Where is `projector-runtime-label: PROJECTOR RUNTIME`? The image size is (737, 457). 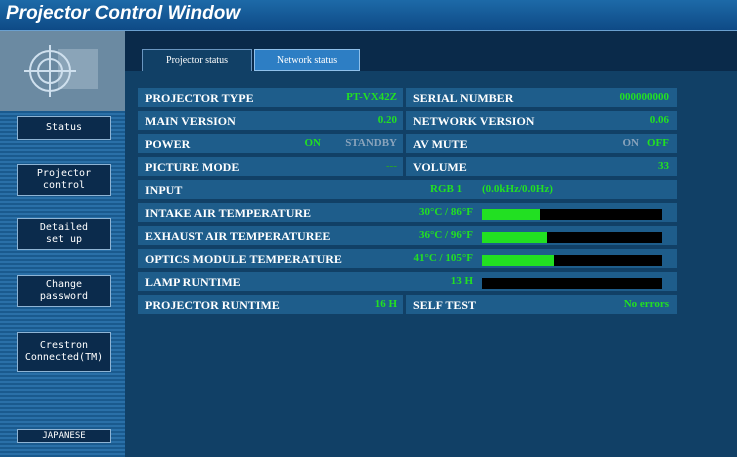
projector-runtime-label: PROJECTOR RUNTIME is located at coordinates (212, 305).